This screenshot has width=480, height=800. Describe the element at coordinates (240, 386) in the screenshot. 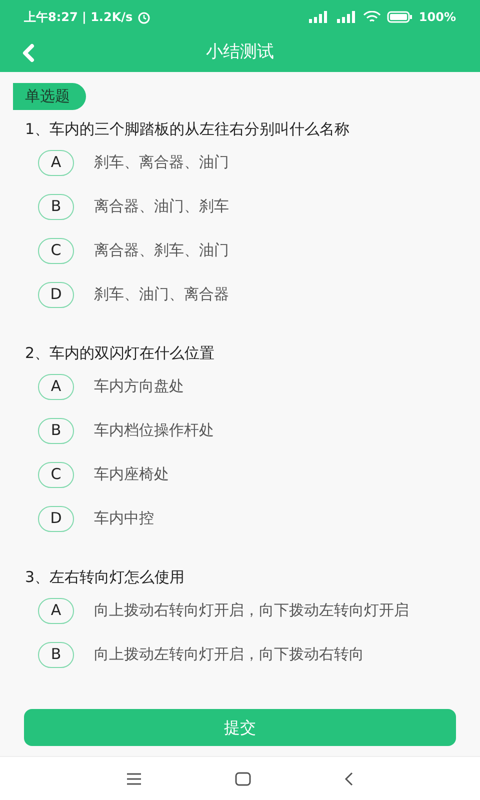

I see `answer-option: A 车内方向盘处` at that location.